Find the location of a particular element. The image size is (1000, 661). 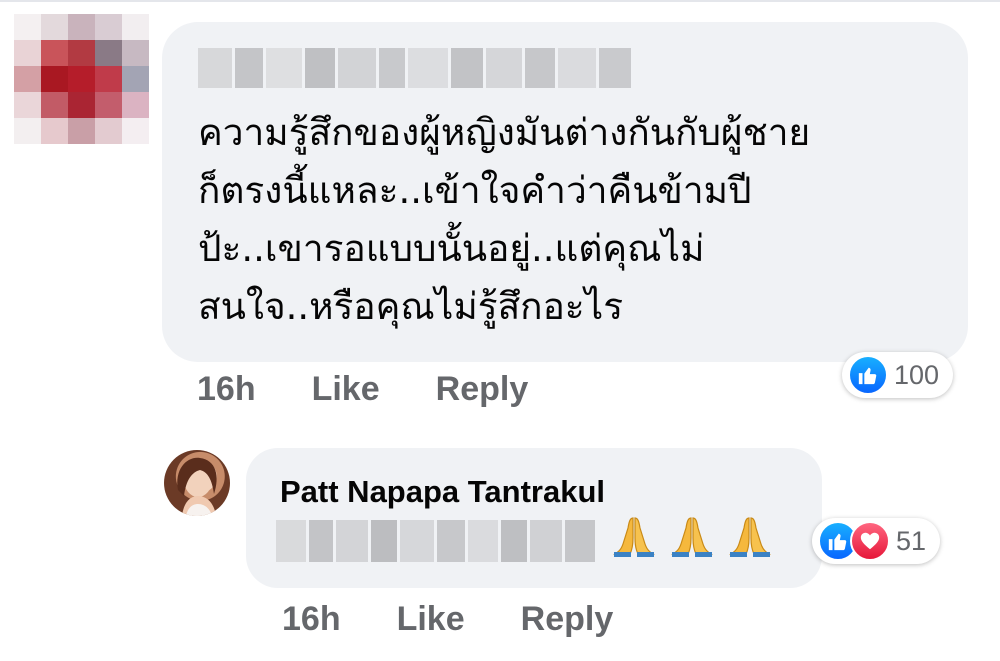

reaction-summary: 51 is located at coordinates (876, 541).